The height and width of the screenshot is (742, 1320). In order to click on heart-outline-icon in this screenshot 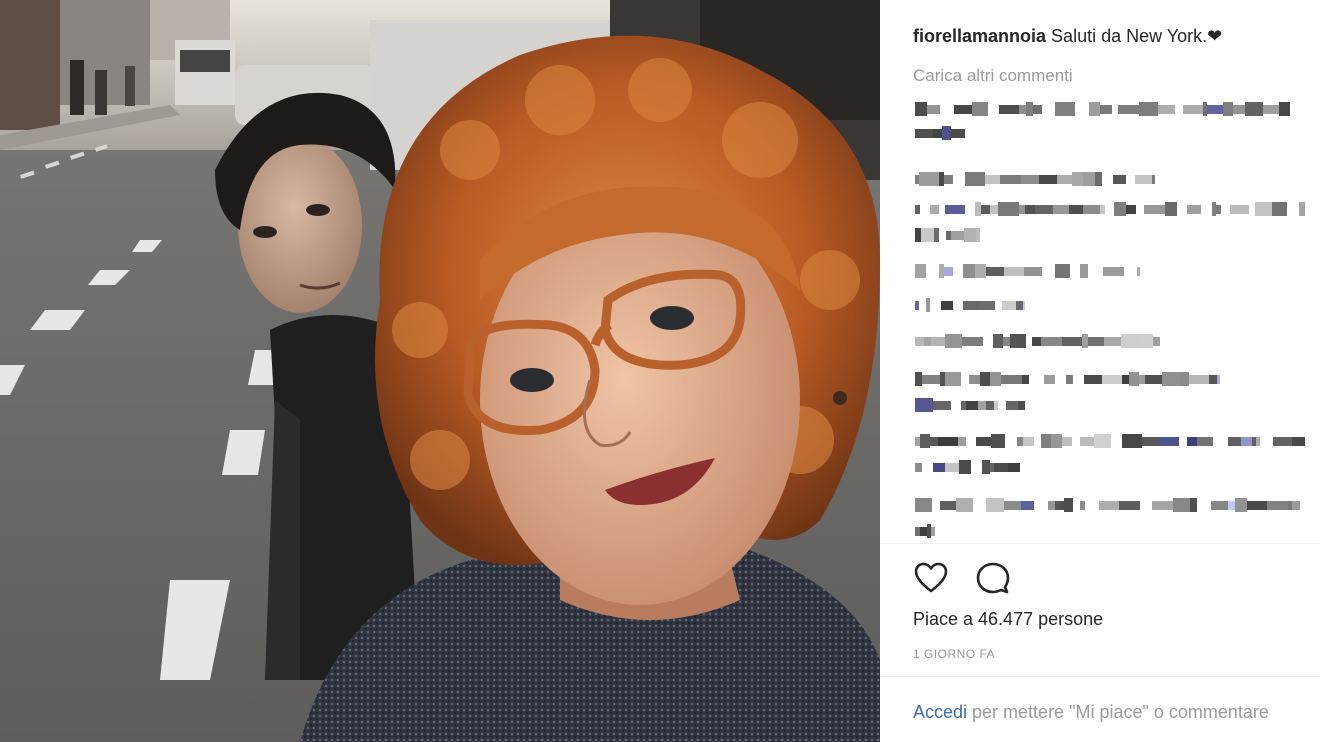, I will do `click(931, 577)`.